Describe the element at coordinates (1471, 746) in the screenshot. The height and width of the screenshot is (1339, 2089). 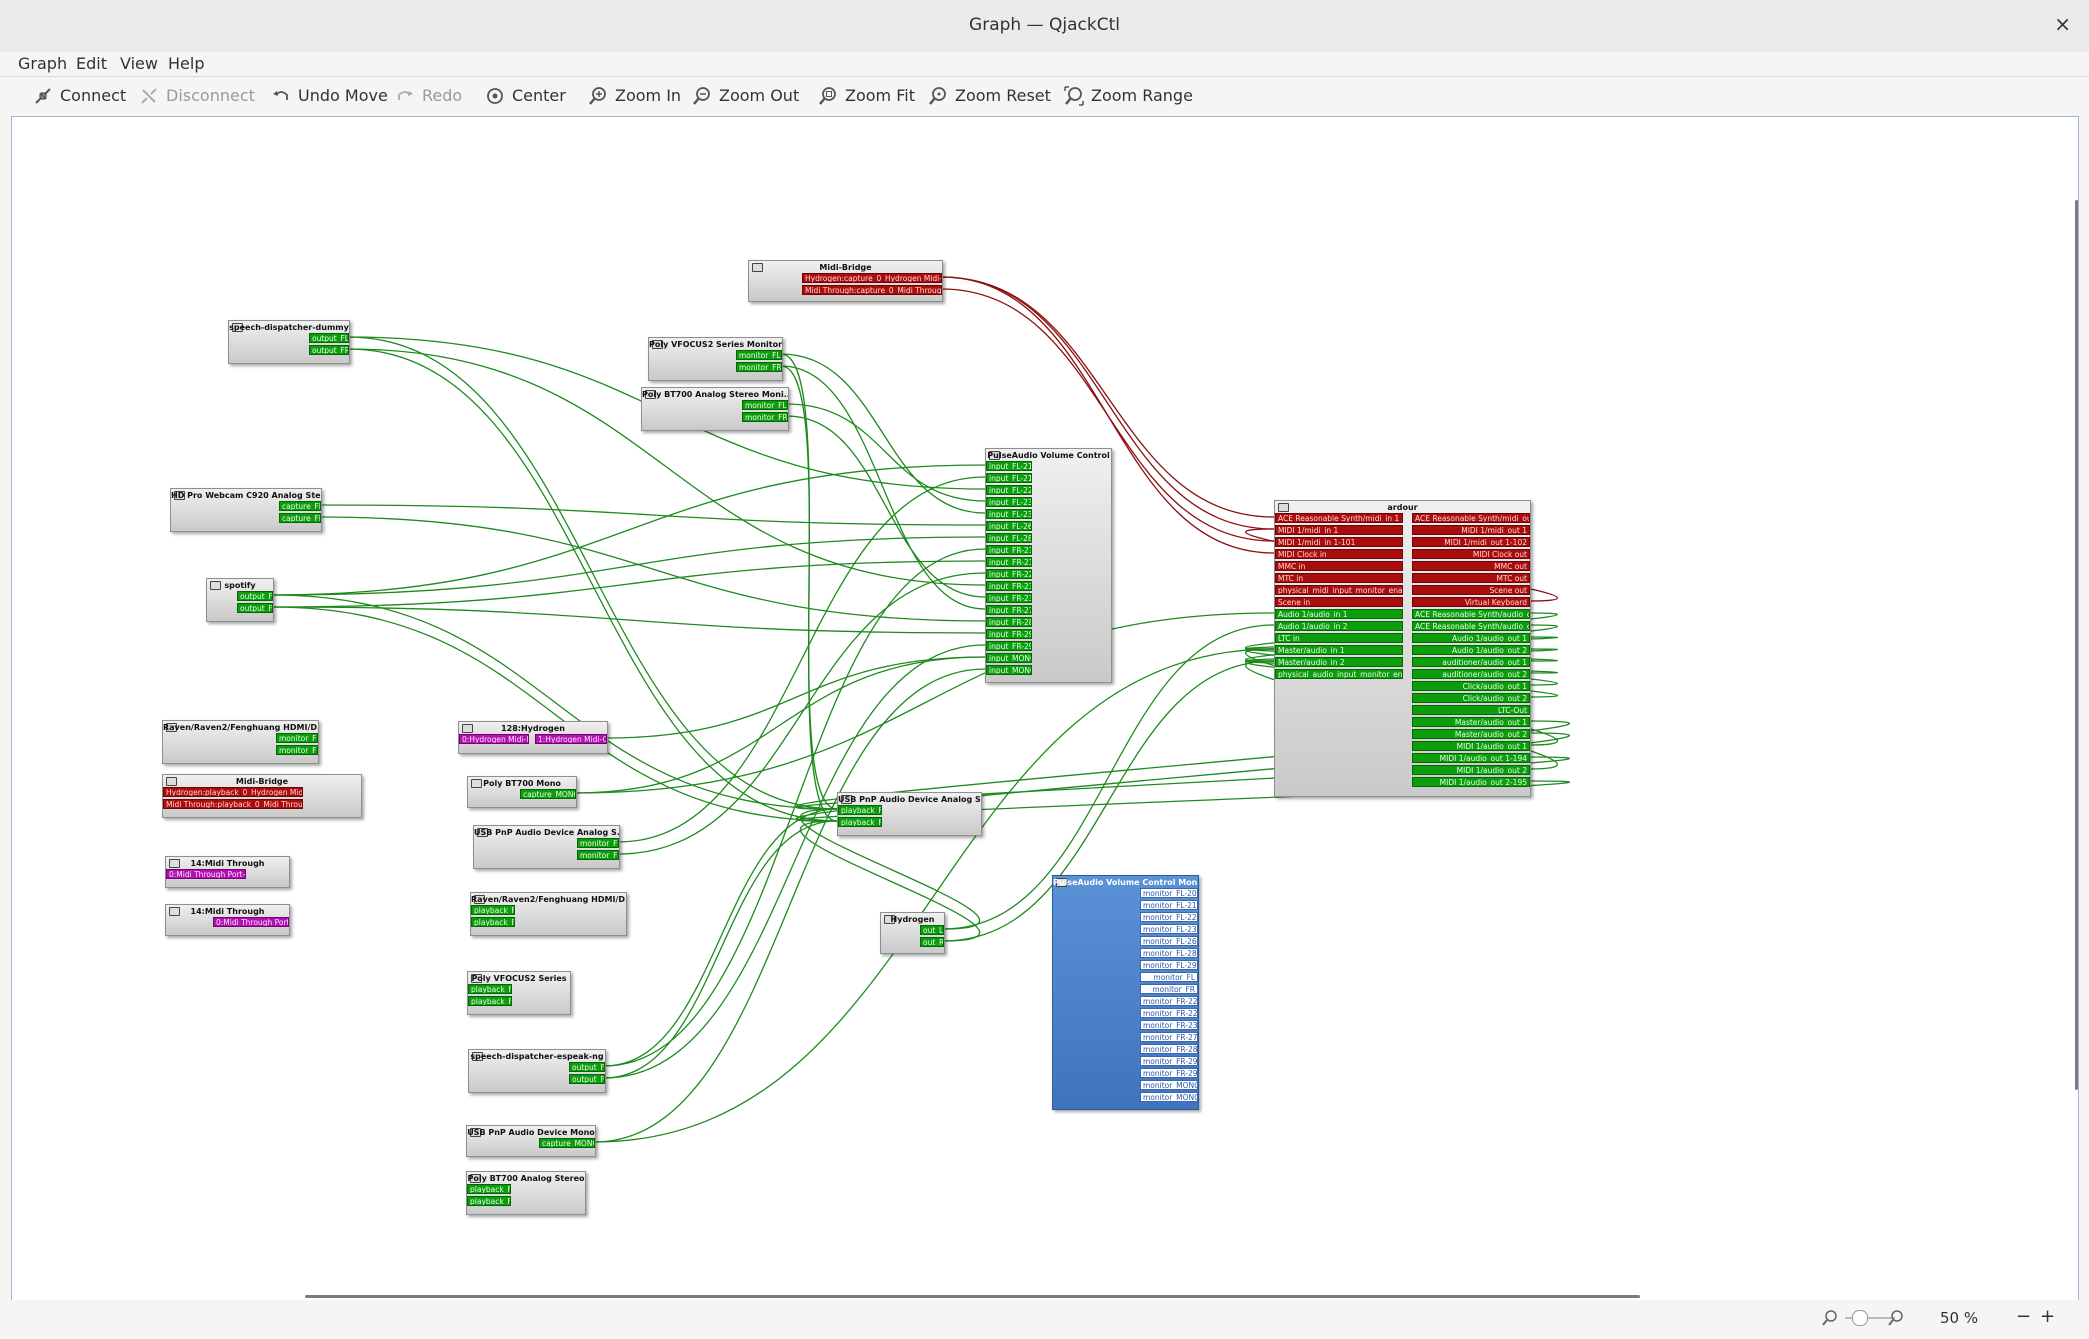
I see `output-port: MIDI 1/audio_out 1` at that location.